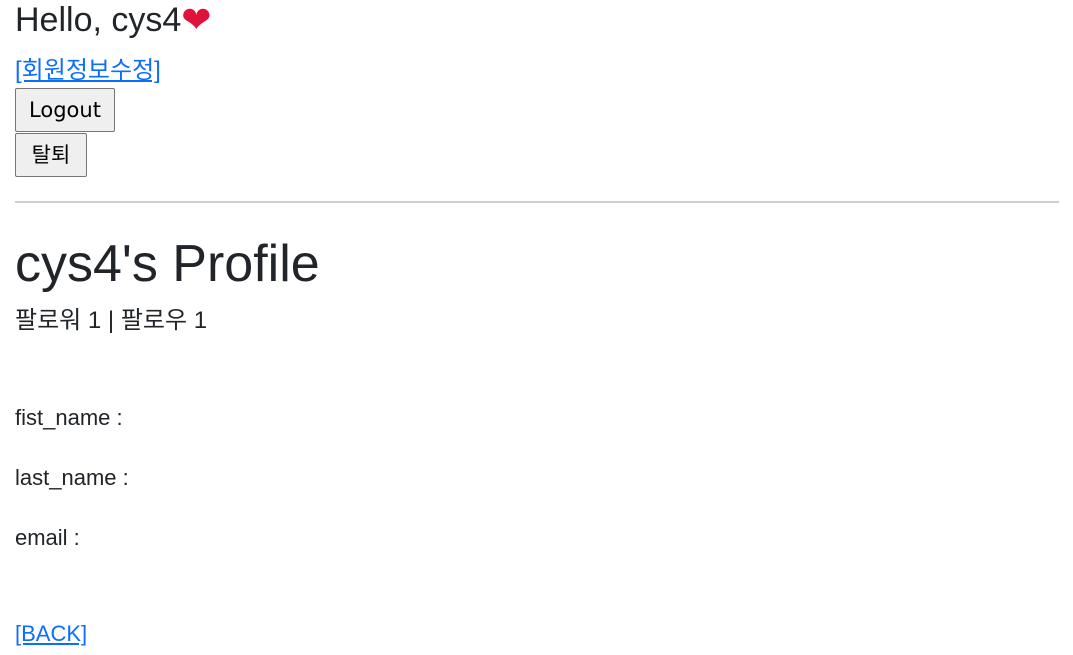  What do you see at coordinates (111, 320) in the screenshot?
I see `follow-summary: 팔로워 1 | 팔로우 1` at bounding box center [111, 320].